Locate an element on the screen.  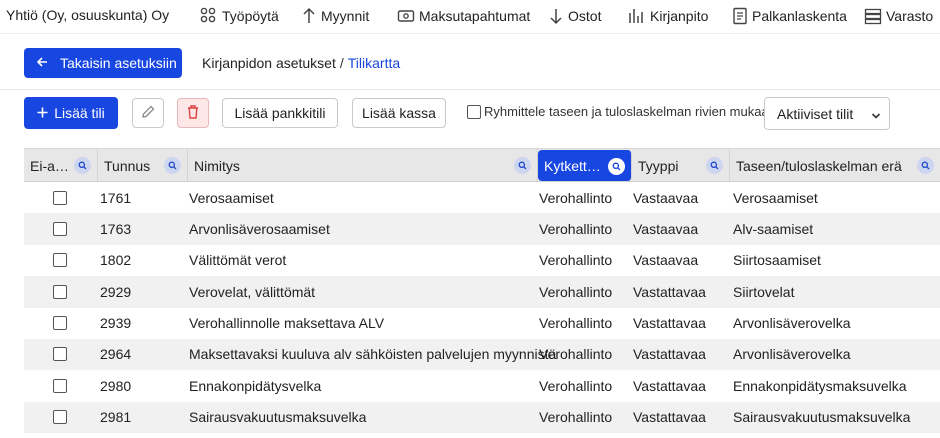
nav-item-payroll: Palkanlaskenta is located at coordinates (789, 16).